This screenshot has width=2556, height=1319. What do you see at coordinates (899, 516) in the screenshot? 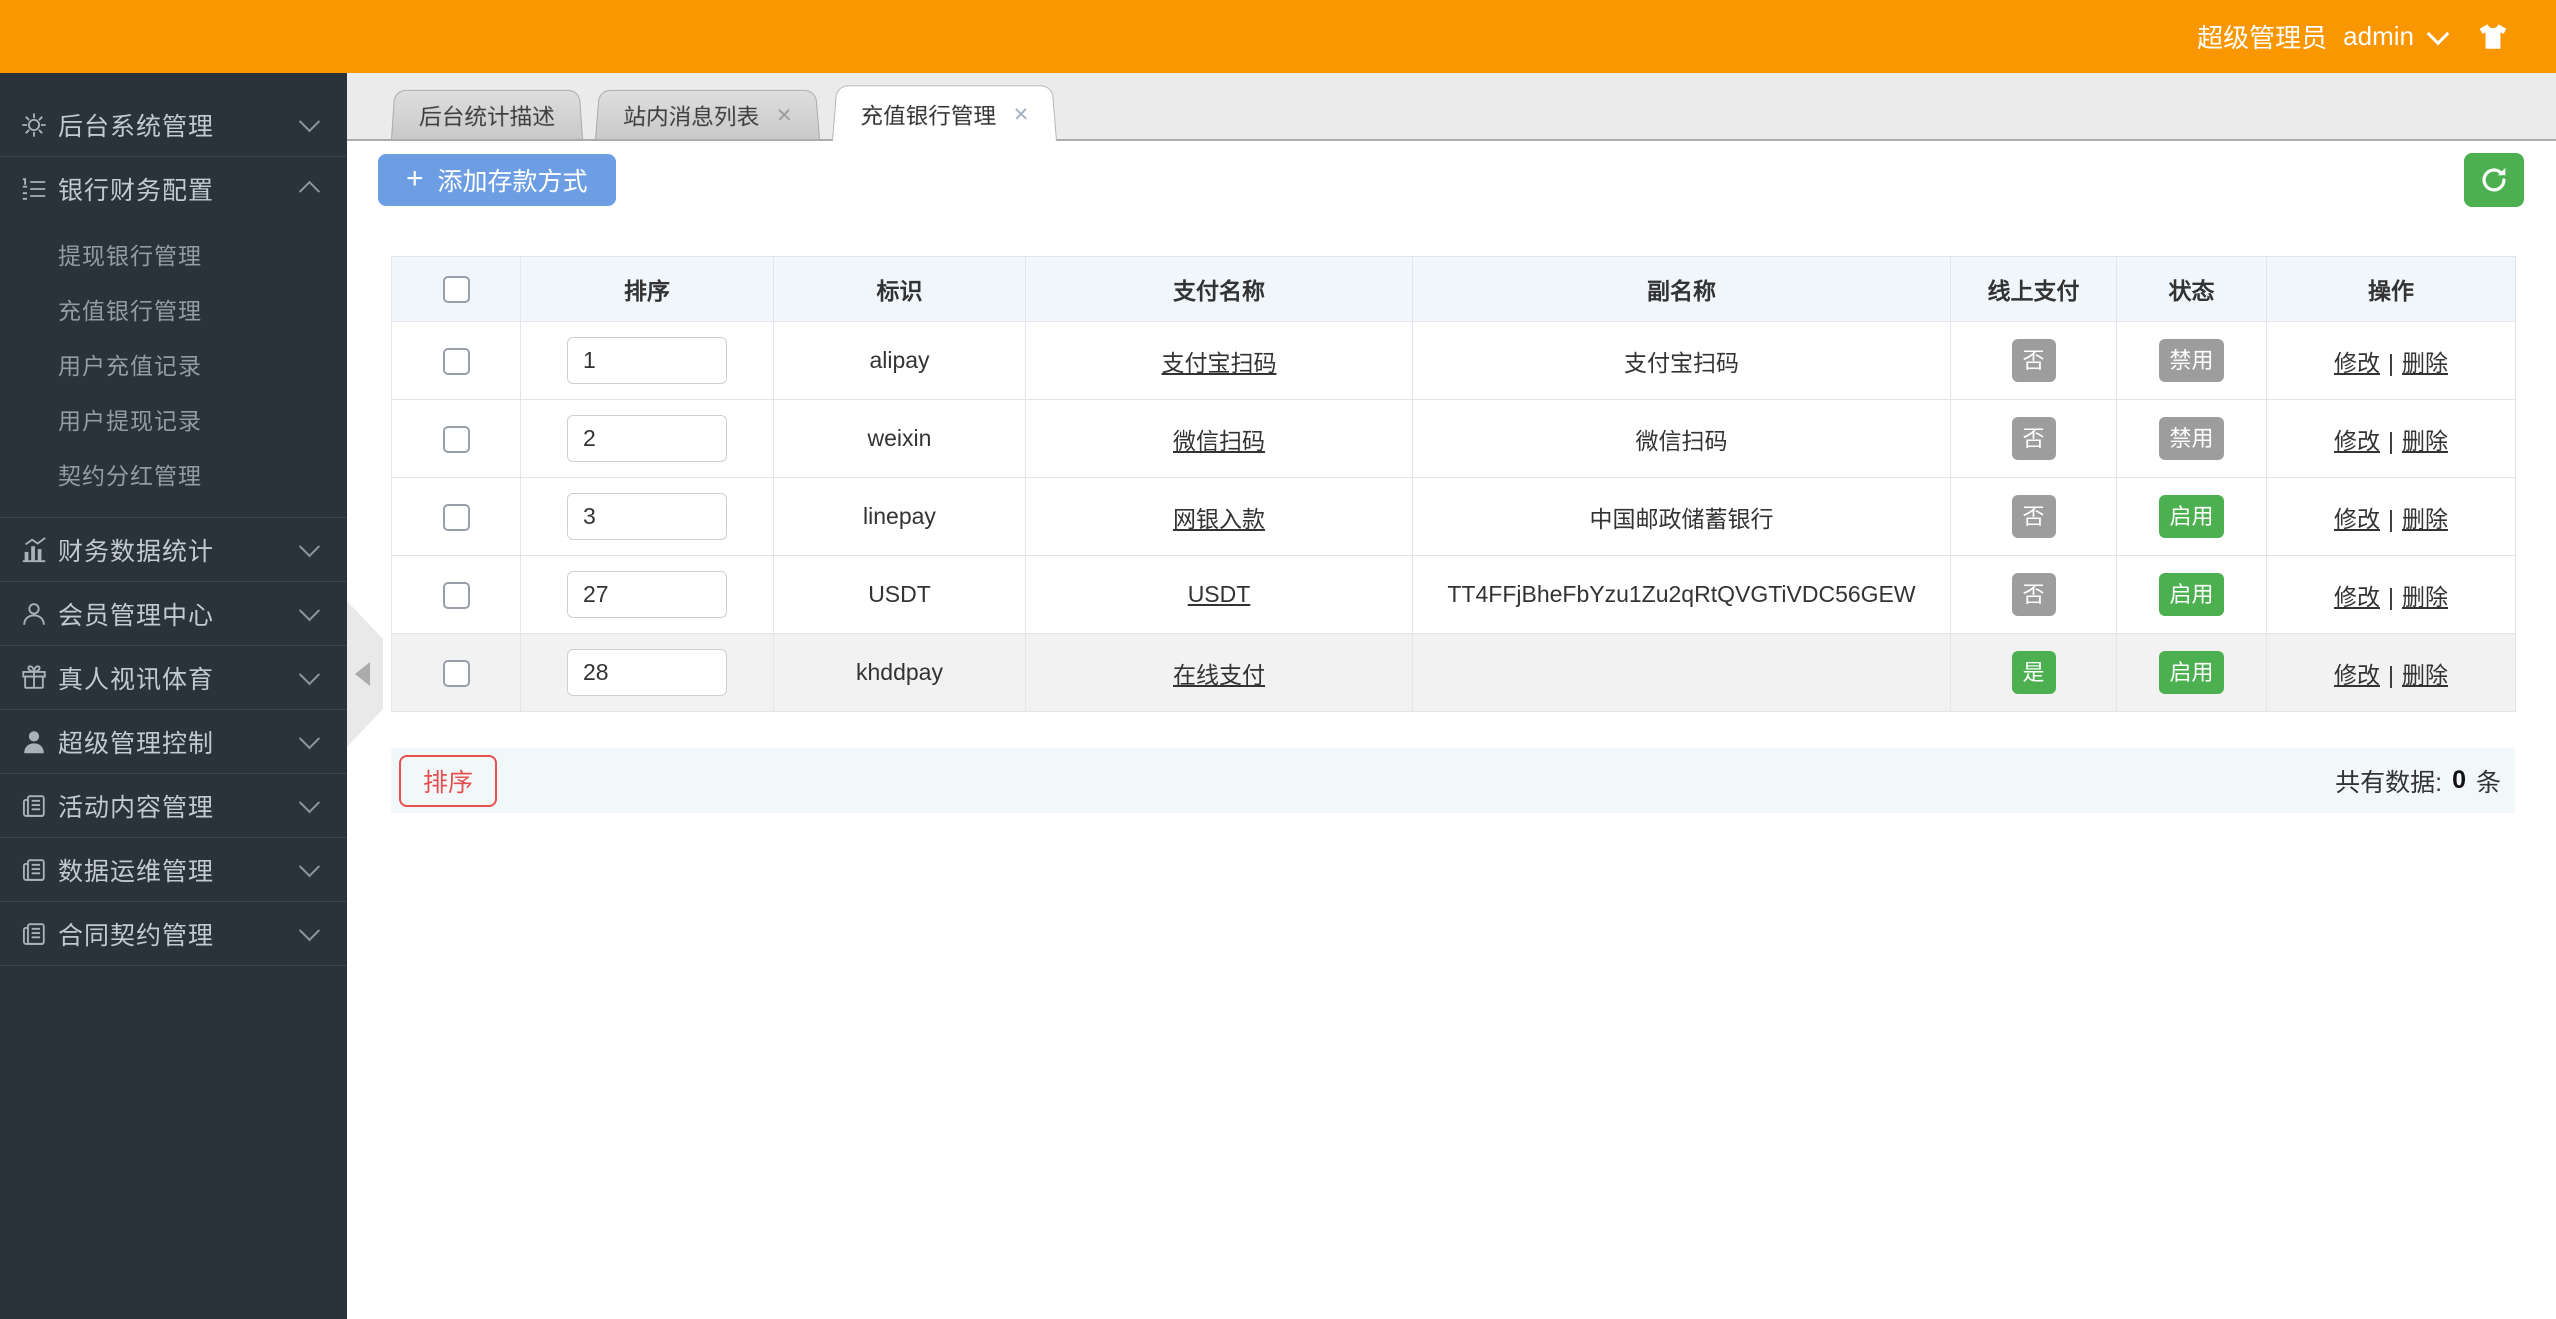
I see `code-cell: linepay` at bounding box center [899, 516].